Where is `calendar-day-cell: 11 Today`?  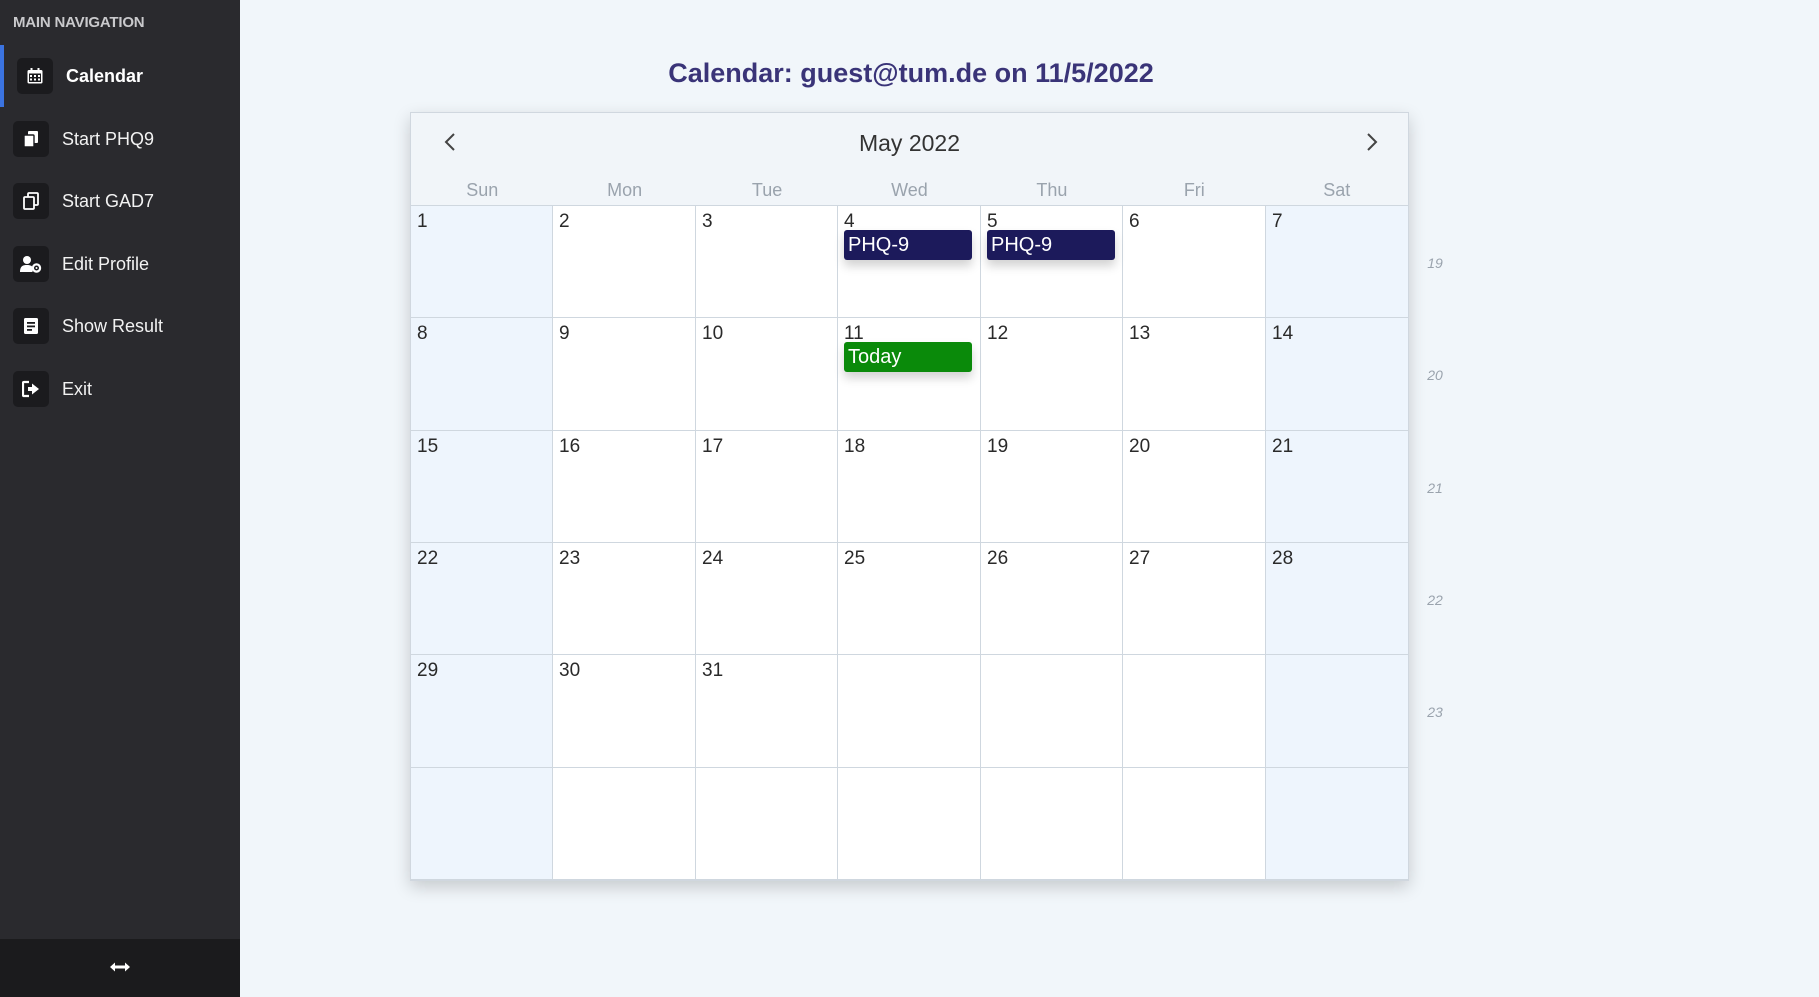 calendar-day-cell: 11 Today is located at coordinates (909, 374).